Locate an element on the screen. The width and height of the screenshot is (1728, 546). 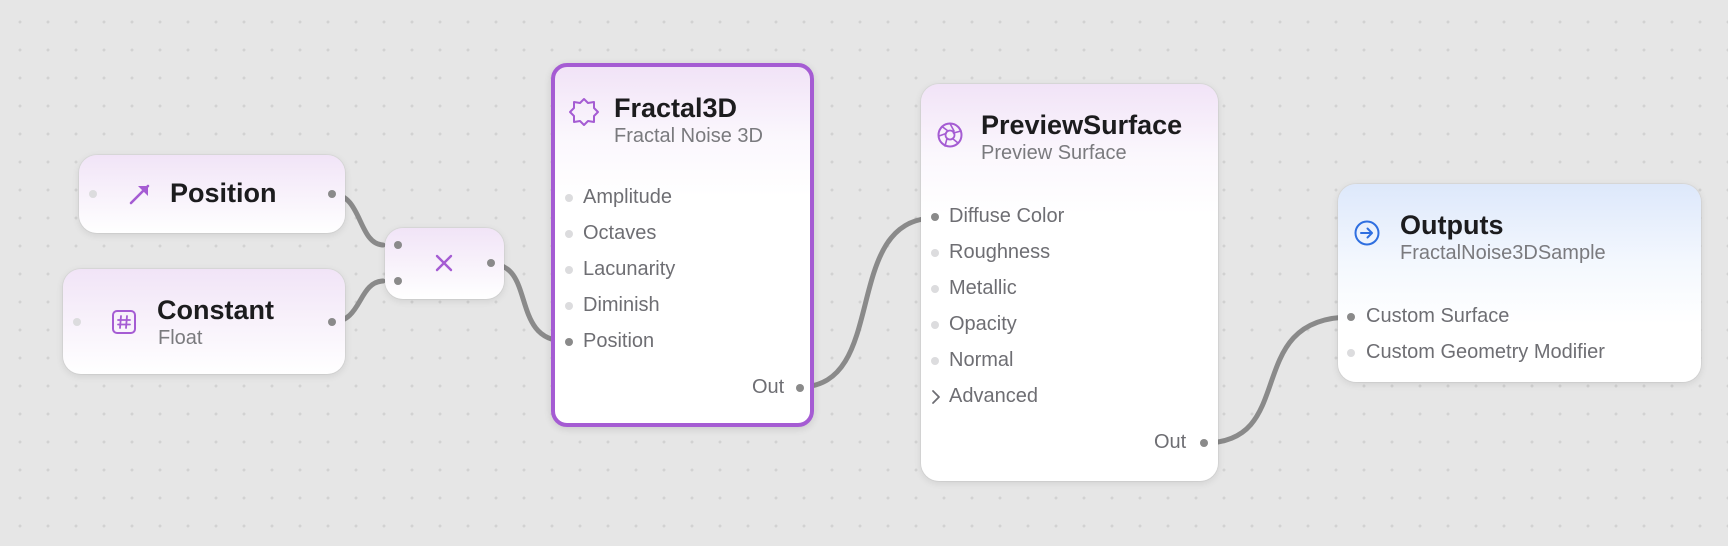
multiply-icon is located at coordinates (444, 263).